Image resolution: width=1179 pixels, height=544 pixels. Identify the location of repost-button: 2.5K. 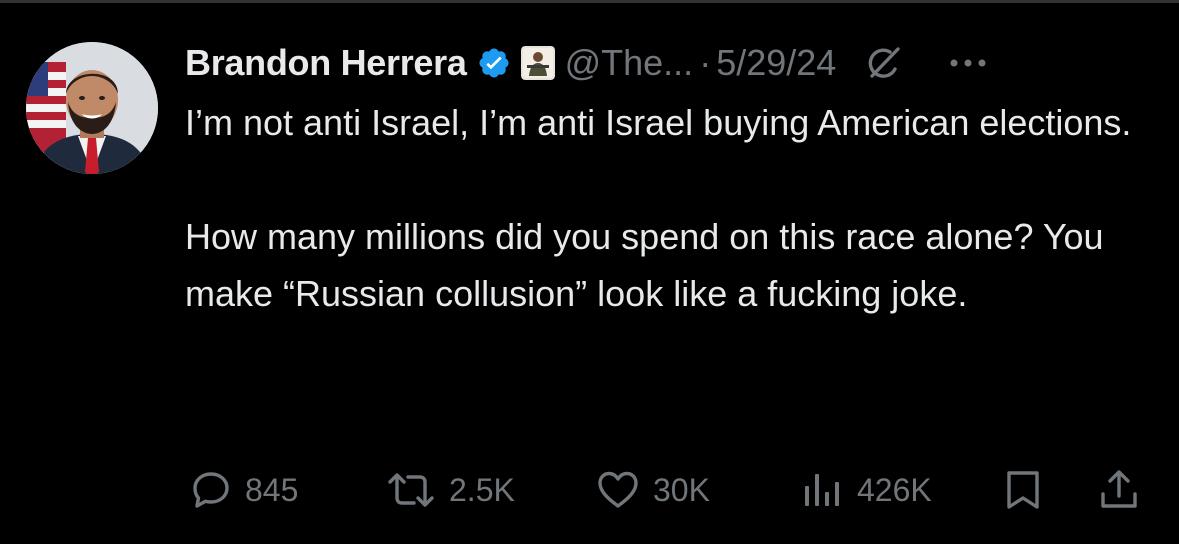
(450, 490).